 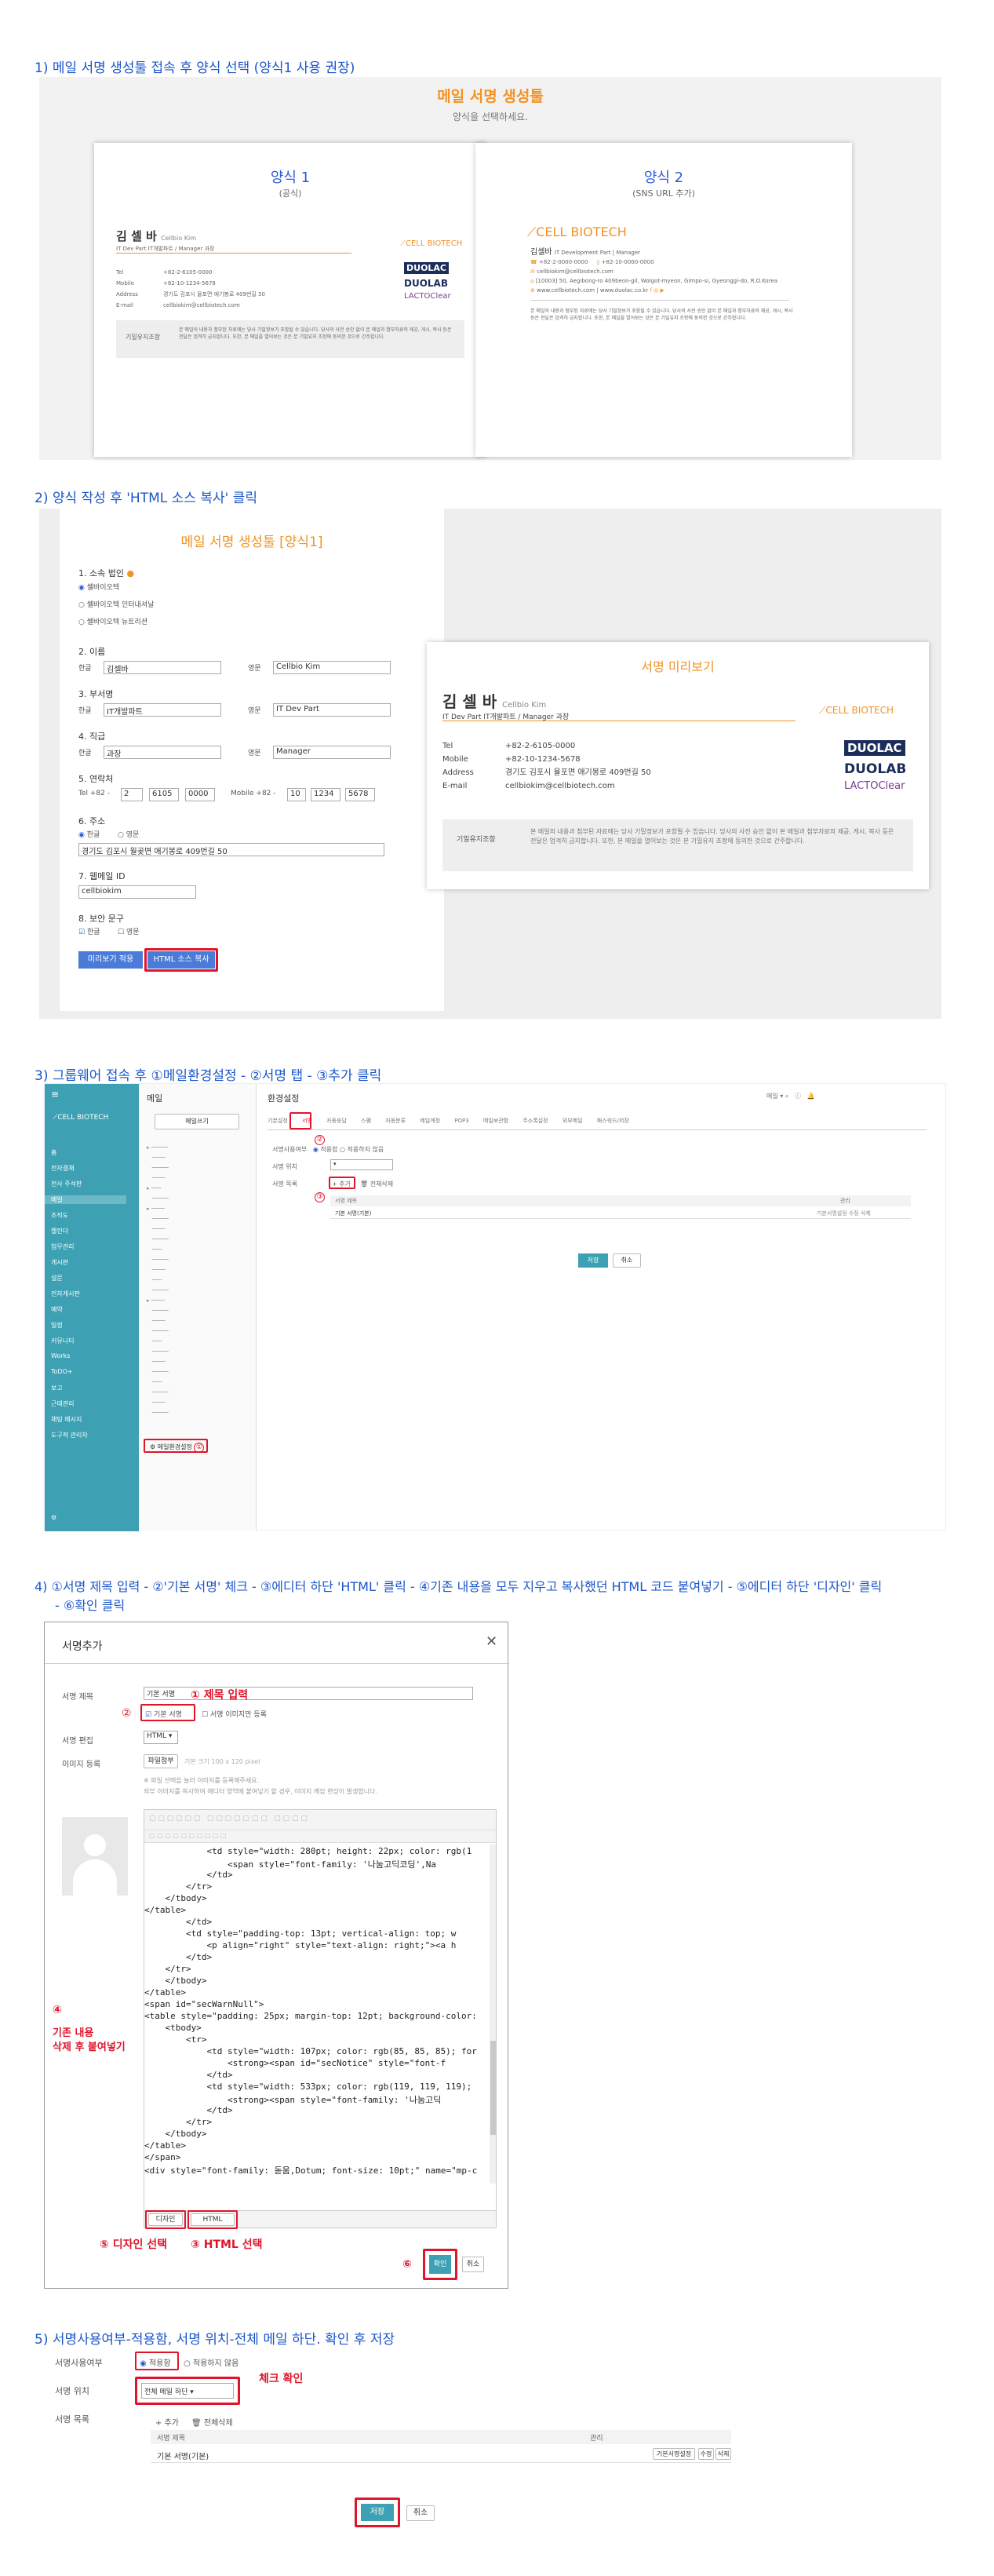 What do you see at coordinates (57, 1309) in the screenshot?
I see `gw-side-item: 예약` at bounding box center [57, 1309].